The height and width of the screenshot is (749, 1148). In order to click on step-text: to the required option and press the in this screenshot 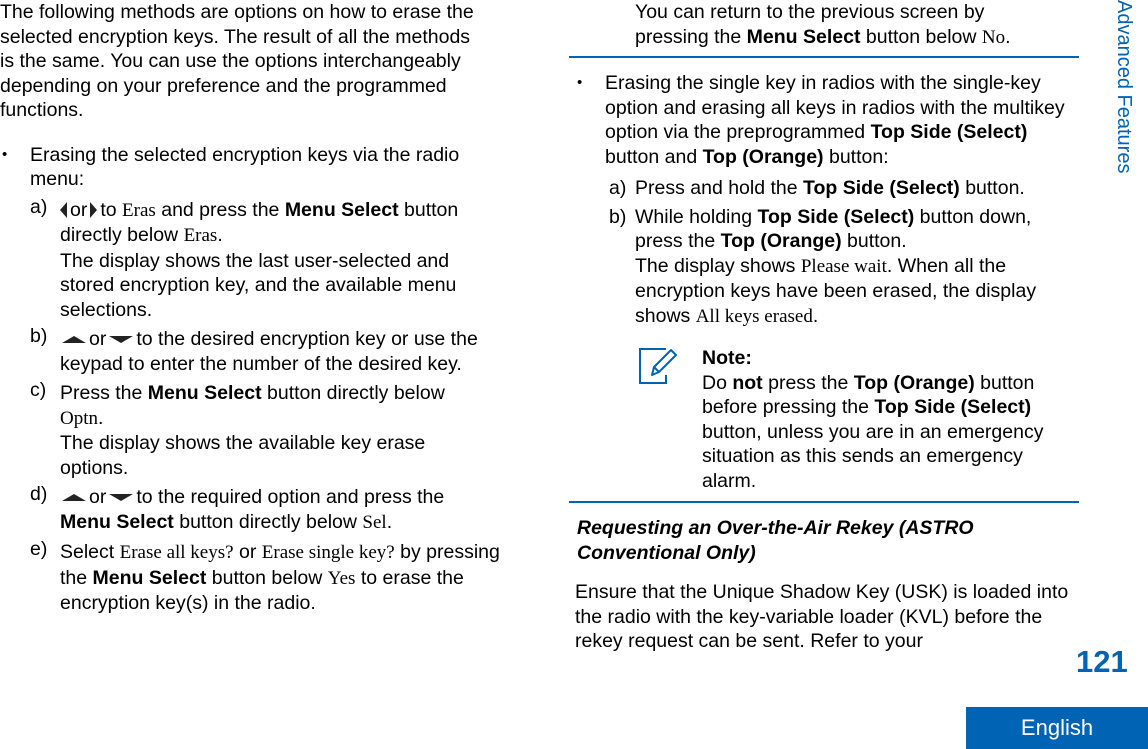, I will do `click(290, 497)`.